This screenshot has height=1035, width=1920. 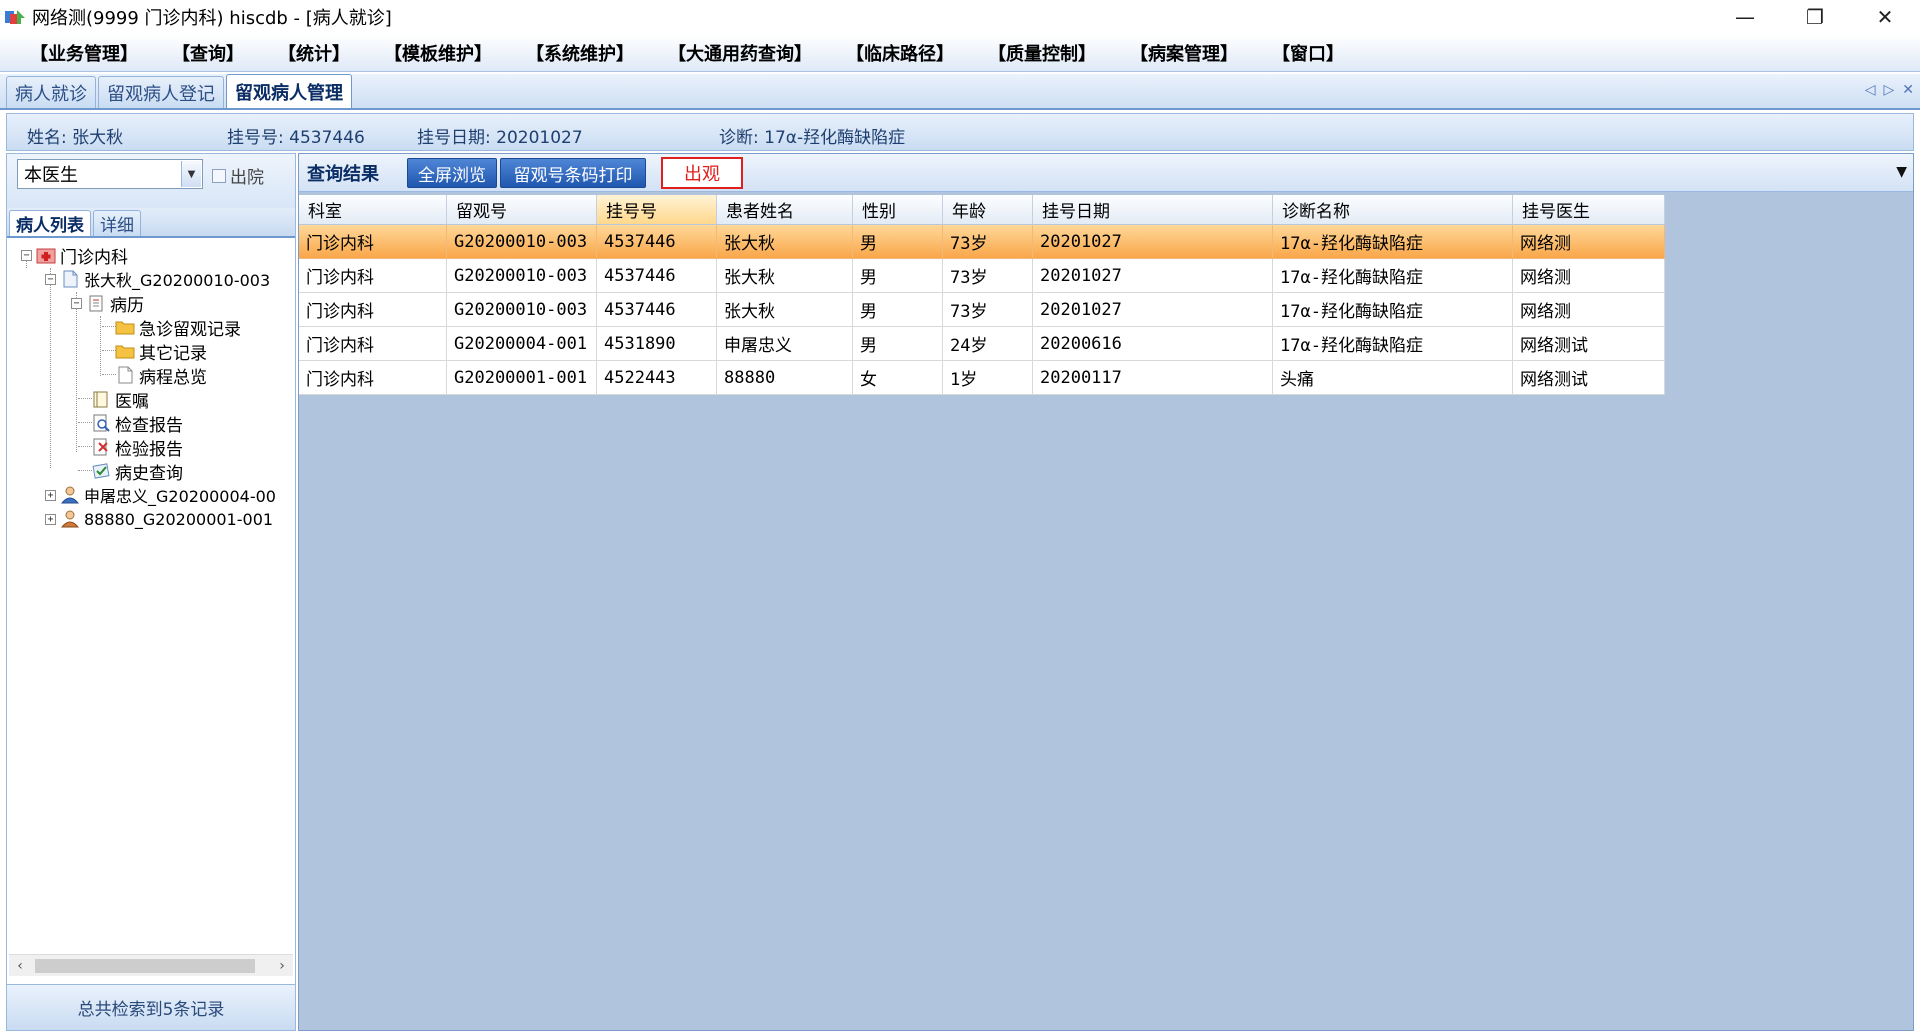 What do you see at coordinates (219, 175) in the screenshot?
I see `checkbox-box` at bounding box center [219, 175].